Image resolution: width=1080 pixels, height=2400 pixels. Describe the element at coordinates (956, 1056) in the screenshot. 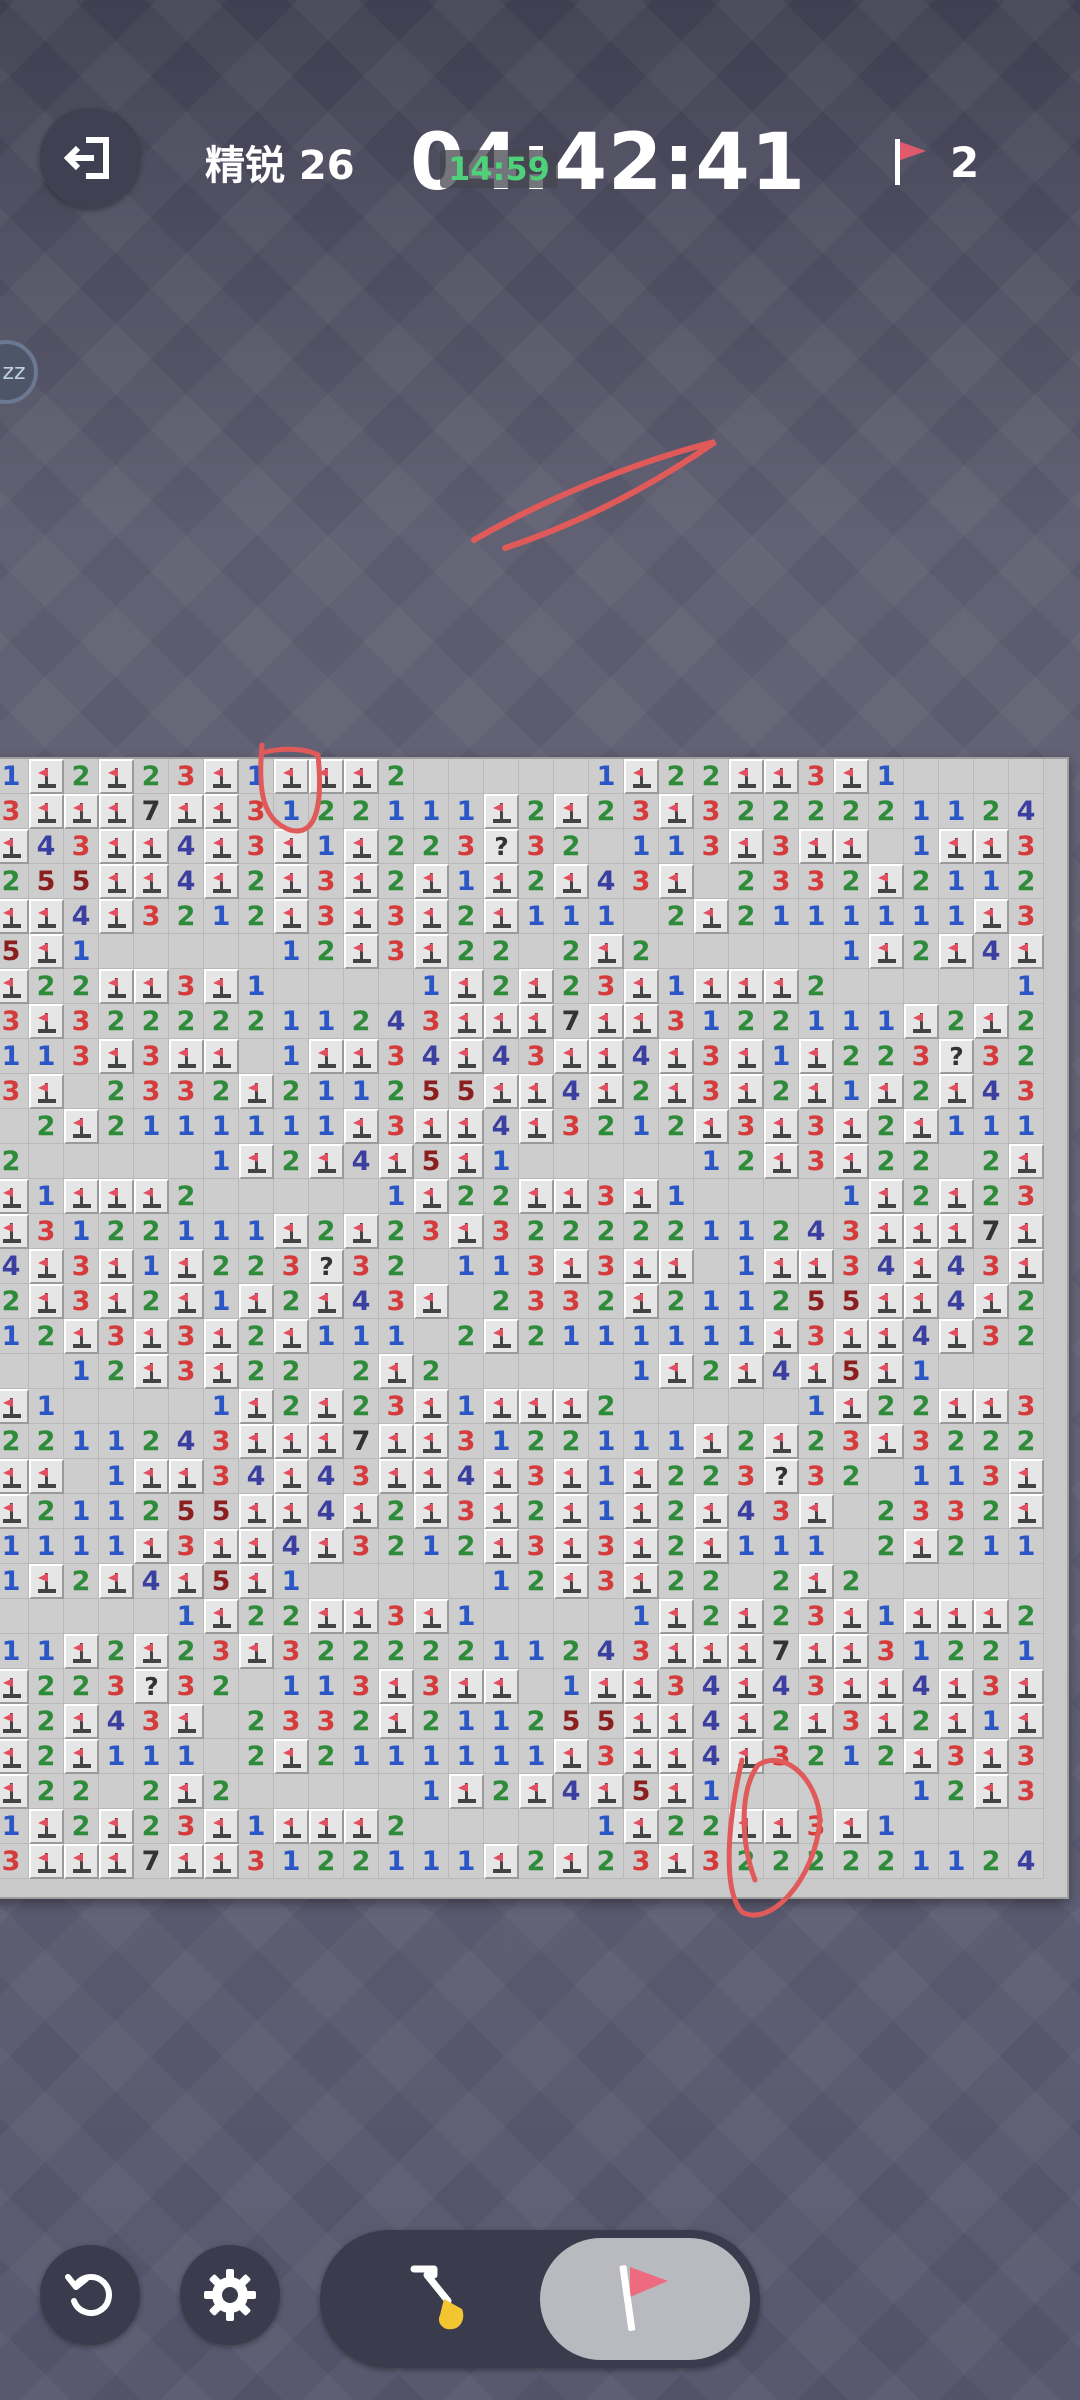

I see `question-cell: ?` at that location.